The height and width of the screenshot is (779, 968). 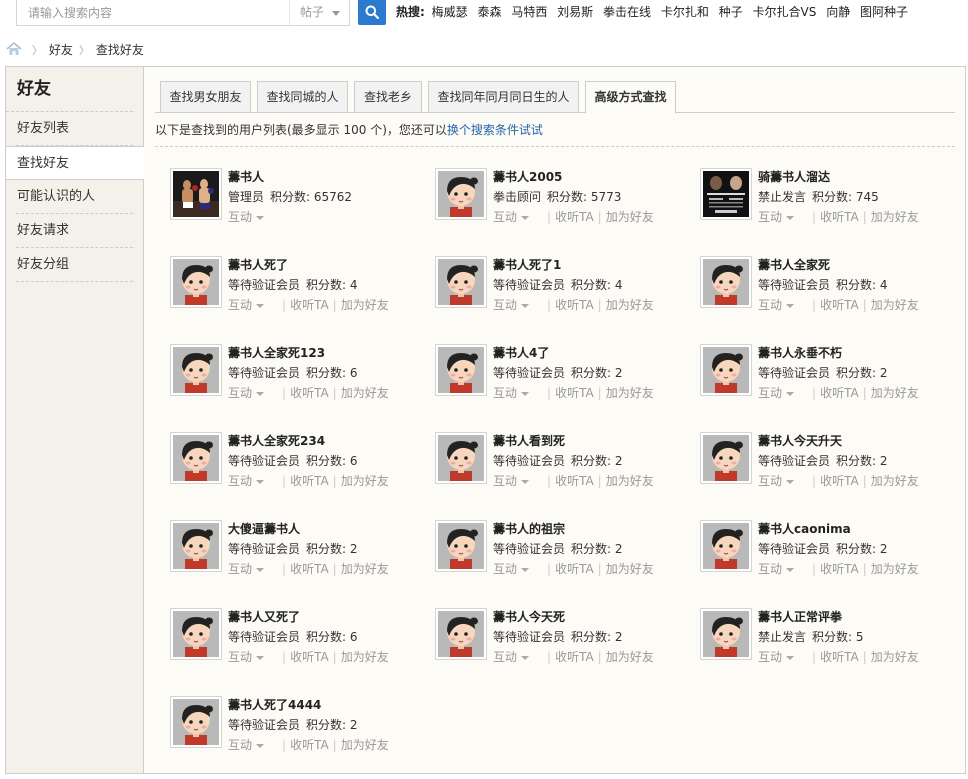 What do you see at coordinates (527, 264) in the screenshot?
I see `user-name: 薵书人死了1` at bounding box center [527, 264].